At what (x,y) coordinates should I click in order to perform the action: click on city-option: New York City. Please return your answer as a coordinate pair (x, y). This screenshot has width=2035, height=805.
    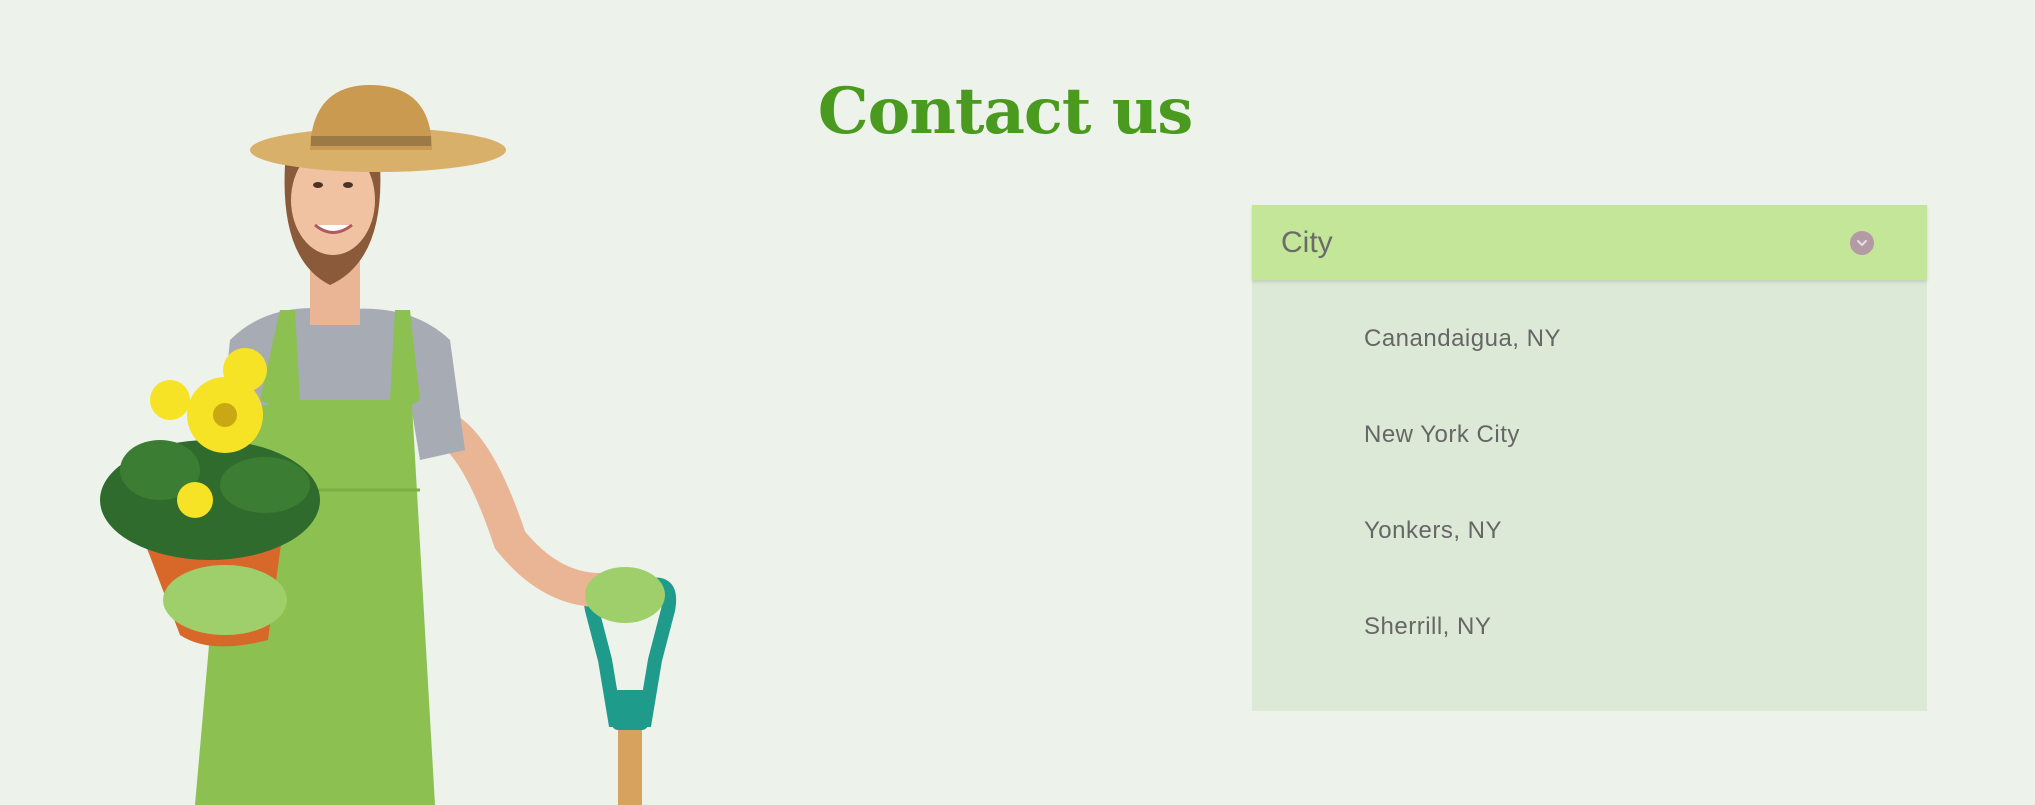
    Looking at the image, I should click on (1589, 435).